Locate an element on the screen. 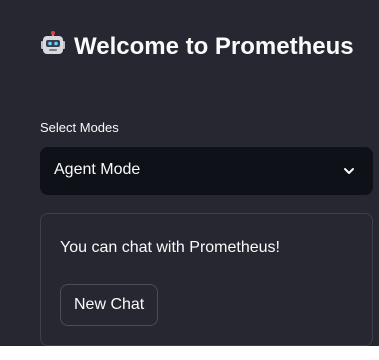  page-title: Welcome to Prometheus is located at coordinates (200, 46).